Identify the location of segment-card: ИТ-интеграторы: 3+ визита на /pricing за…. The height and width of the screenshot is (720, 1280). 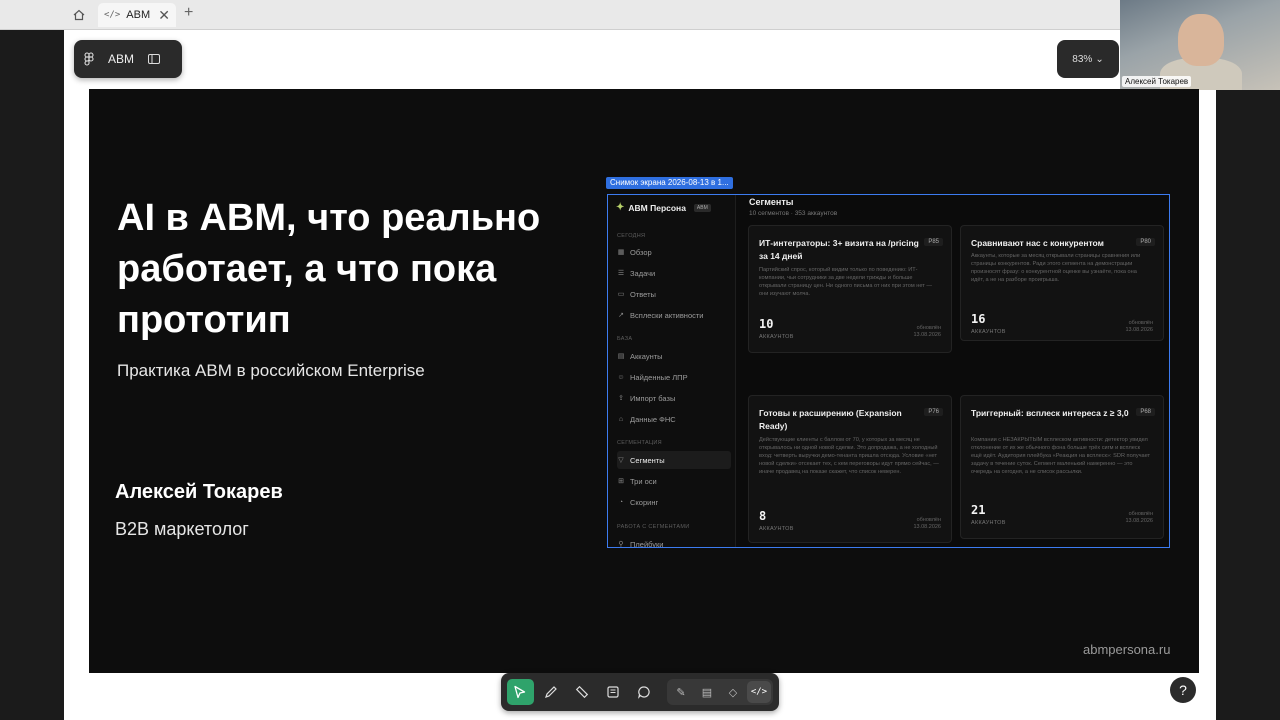
(850, 289).